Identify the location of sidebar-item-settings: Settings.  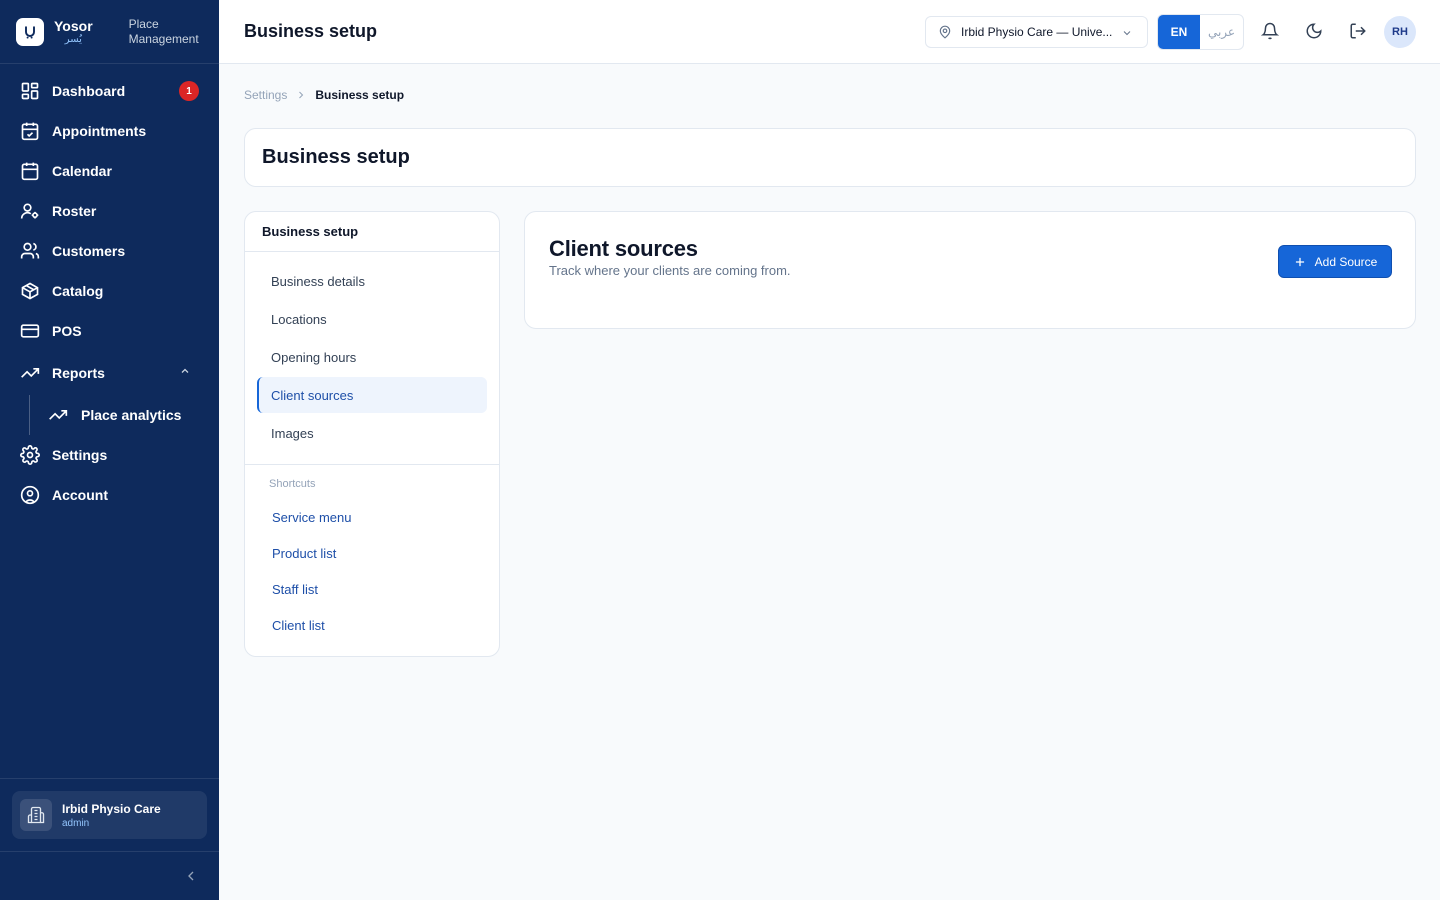
(109, 455).